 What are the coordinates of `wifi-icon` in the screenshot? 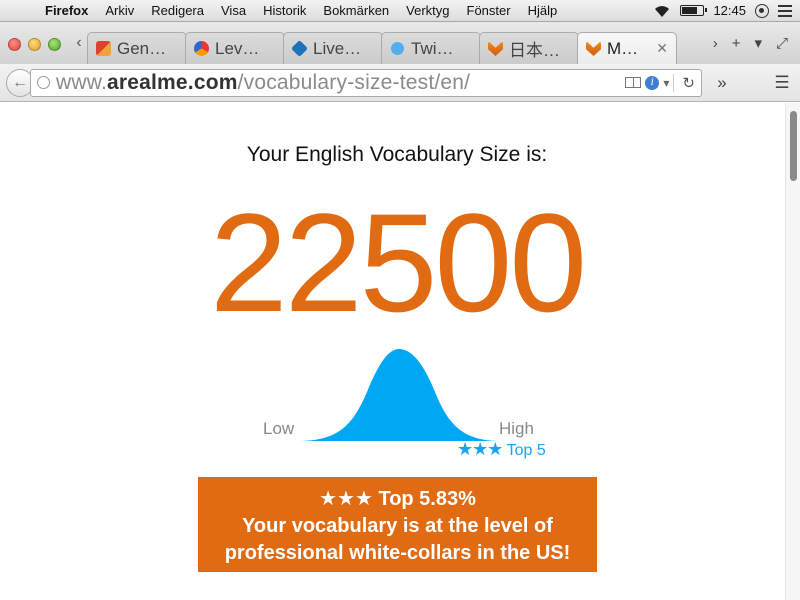 It's located at (662, 11).